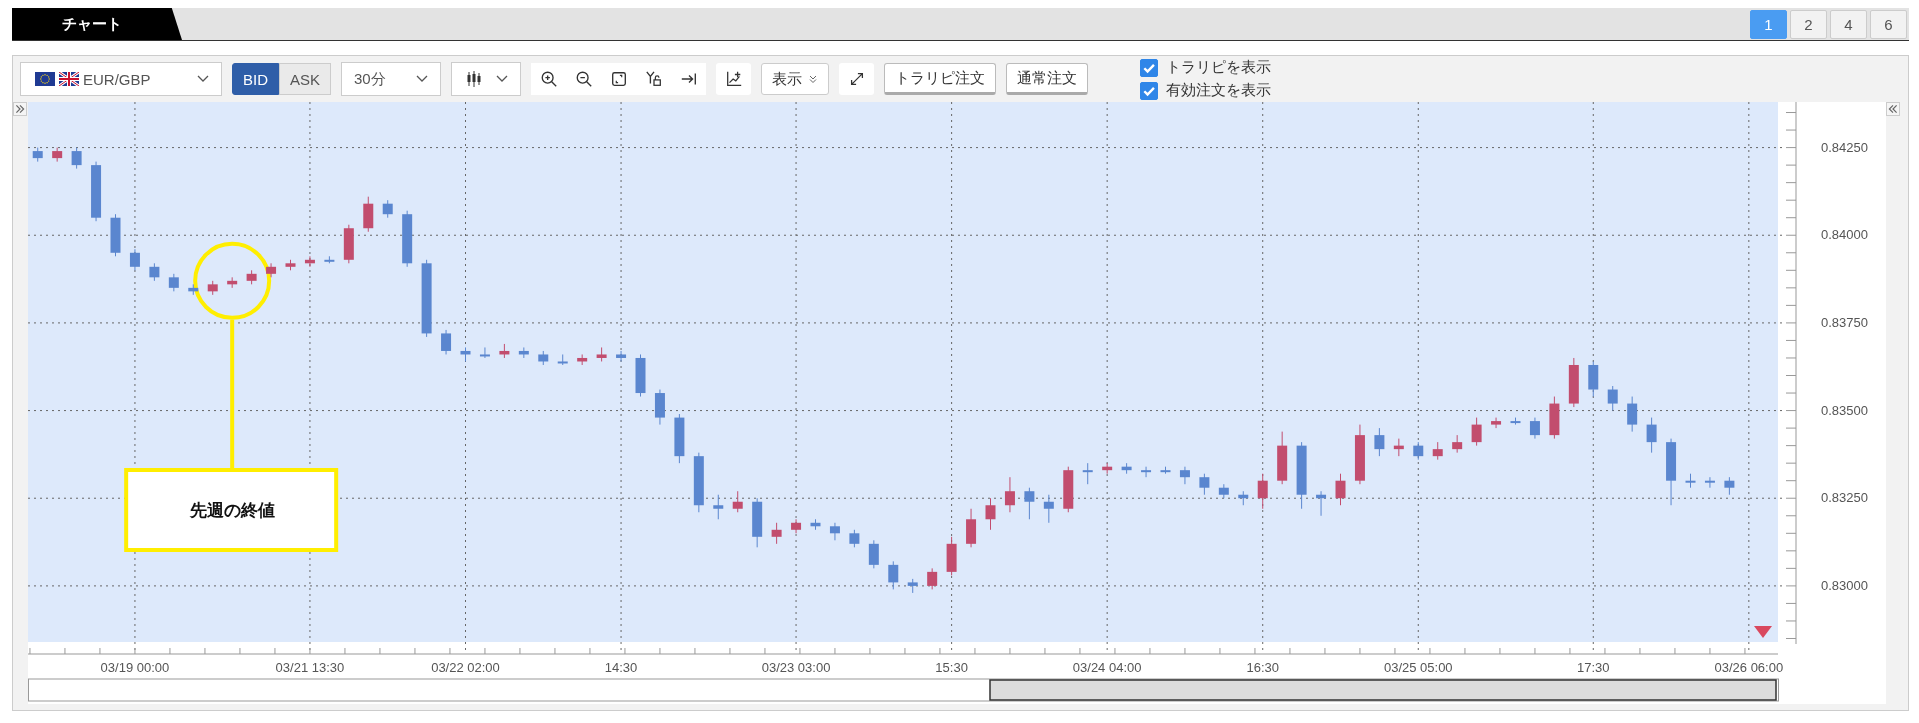  I want to click on price-marker-icon, so click(1763, 632).